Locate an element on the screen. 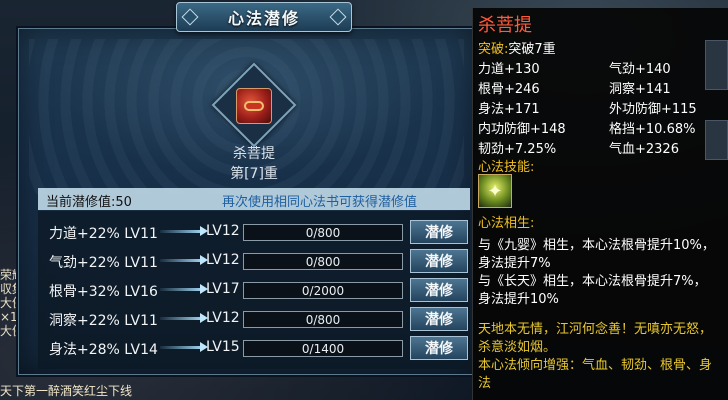 The image size is (728, 400). current-attribute: 根骨+32% LV16 is located at coordinates (103, 292).